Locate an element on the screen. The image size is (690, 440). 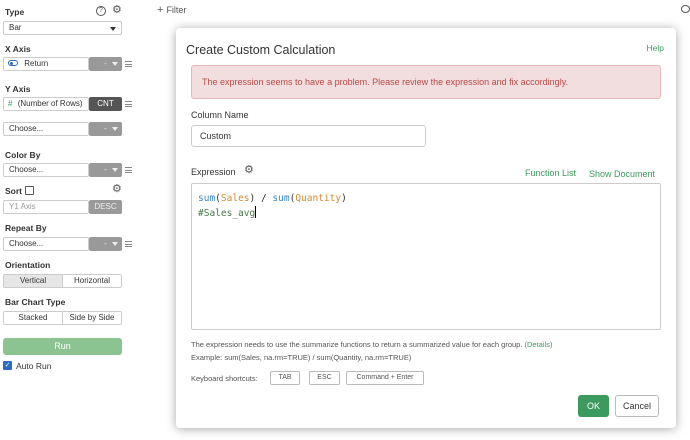
y-axis2-agg-value: - is located at coordinates (105, 128).